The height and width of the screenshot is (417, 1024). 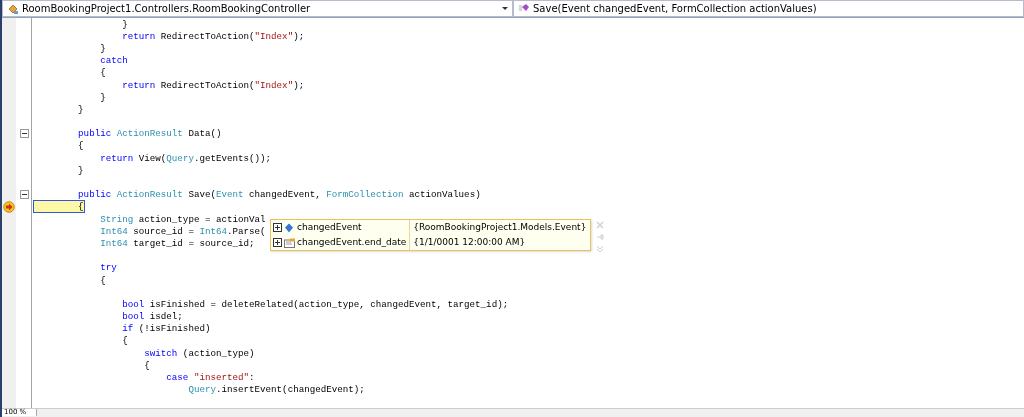 What do you see at coordinates (505, 8) in the screenshot?
I see `caret-icon` at bounding box center [505, 8].